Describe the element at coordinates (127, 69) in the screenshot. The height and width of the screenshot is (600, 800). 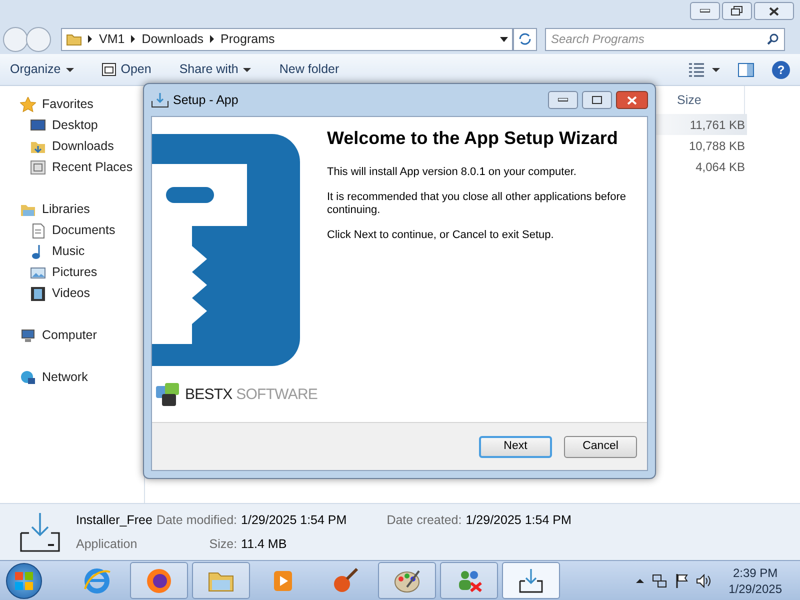
I see `toolbar-button: Open` at that location.